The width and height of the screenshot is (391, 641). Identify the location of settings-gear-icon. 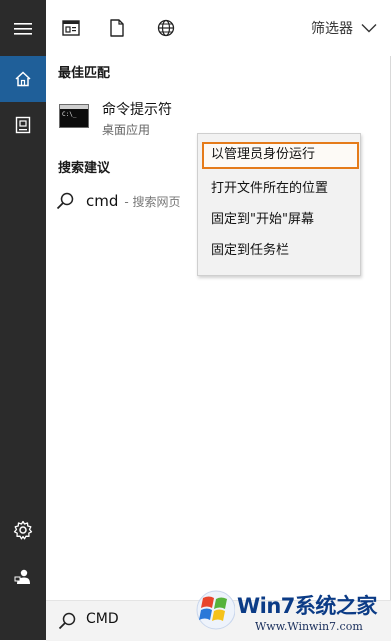
(23, 530).